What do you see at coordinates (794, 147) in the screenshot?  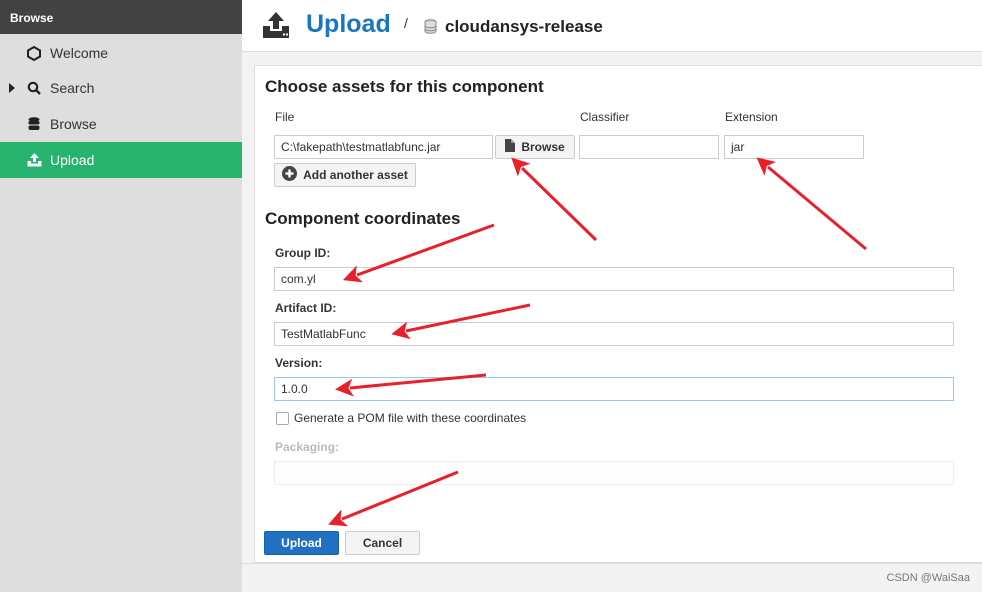 I see `extension-input: jar` at bounding box center [794, 147].